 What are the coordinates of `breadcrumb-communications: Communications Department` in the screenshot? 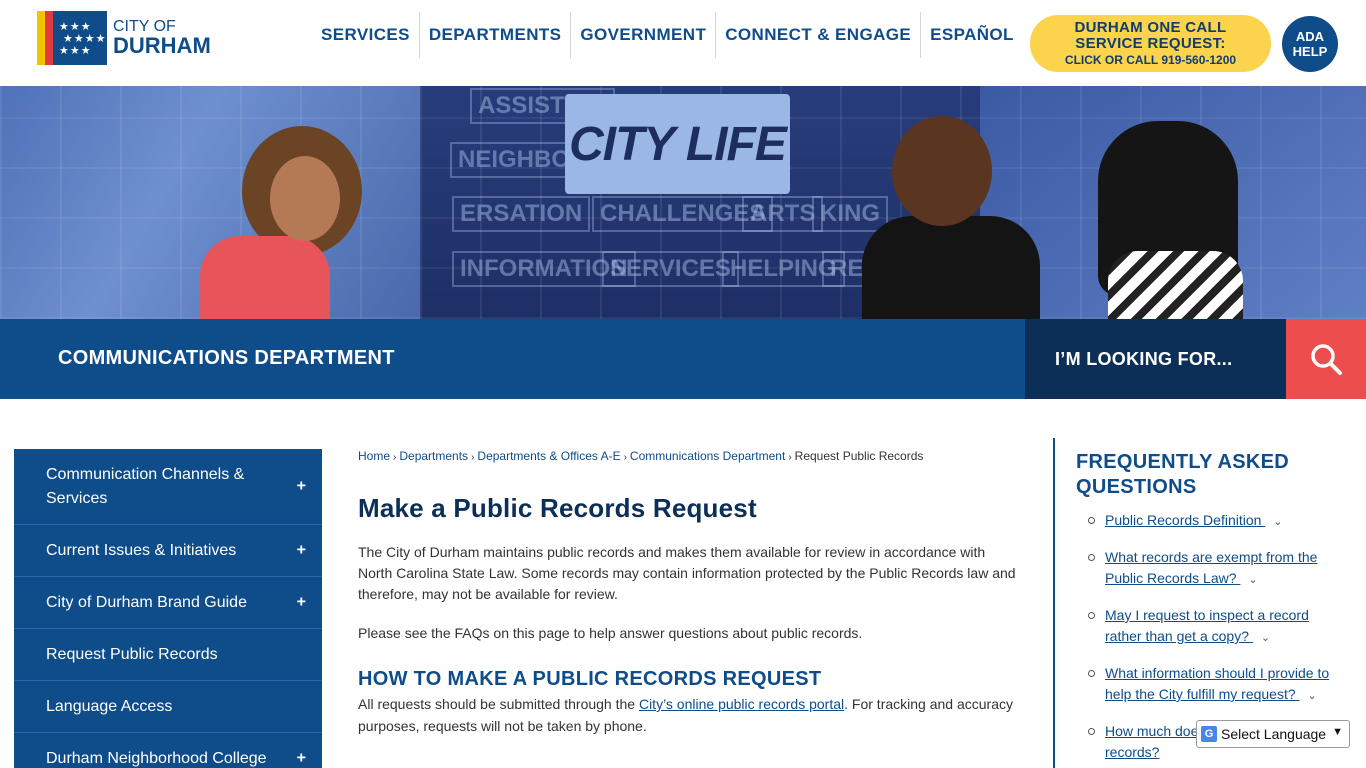 It's located at (707, 456).